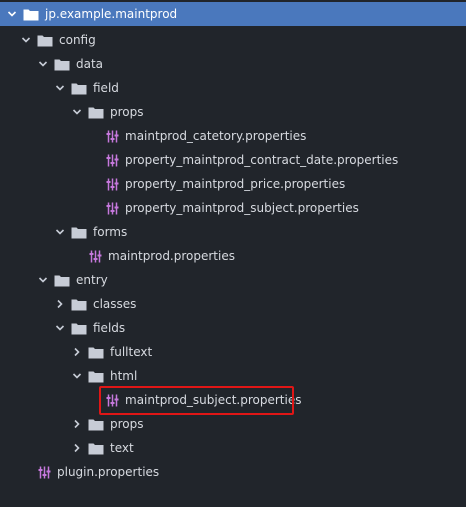 This screenshot has height=507, width=466. What do you see at coordinates (233, 232) in the screenshot?
I see `tree-item-forms: forms` at bounding box center [233, 232].